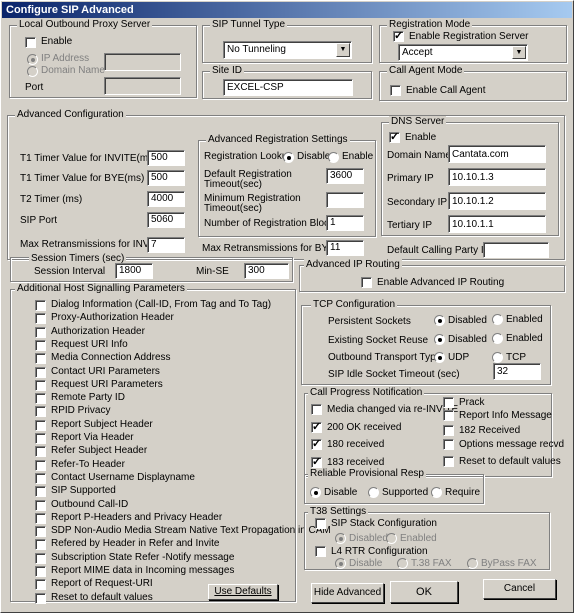 This screenshot has width=574, height=613. Describe the element at coordinates (166, 220) in the screenshot. I see `sip-port-field: 5060` at that location.